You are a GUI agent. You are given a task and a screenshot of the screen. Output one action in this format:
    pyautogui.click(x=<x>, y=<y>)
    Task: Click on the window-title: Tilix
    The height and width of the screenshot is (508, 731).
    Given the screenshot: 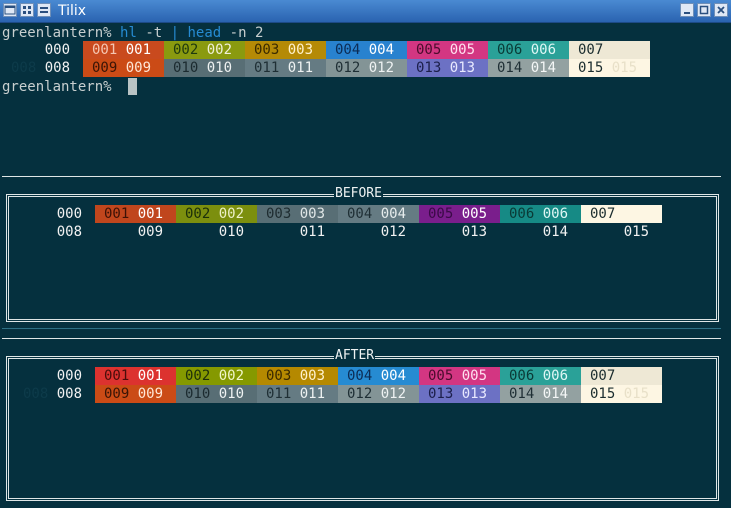 What is the action you would take?
    pyautogui.click(x=72, y=11)
    